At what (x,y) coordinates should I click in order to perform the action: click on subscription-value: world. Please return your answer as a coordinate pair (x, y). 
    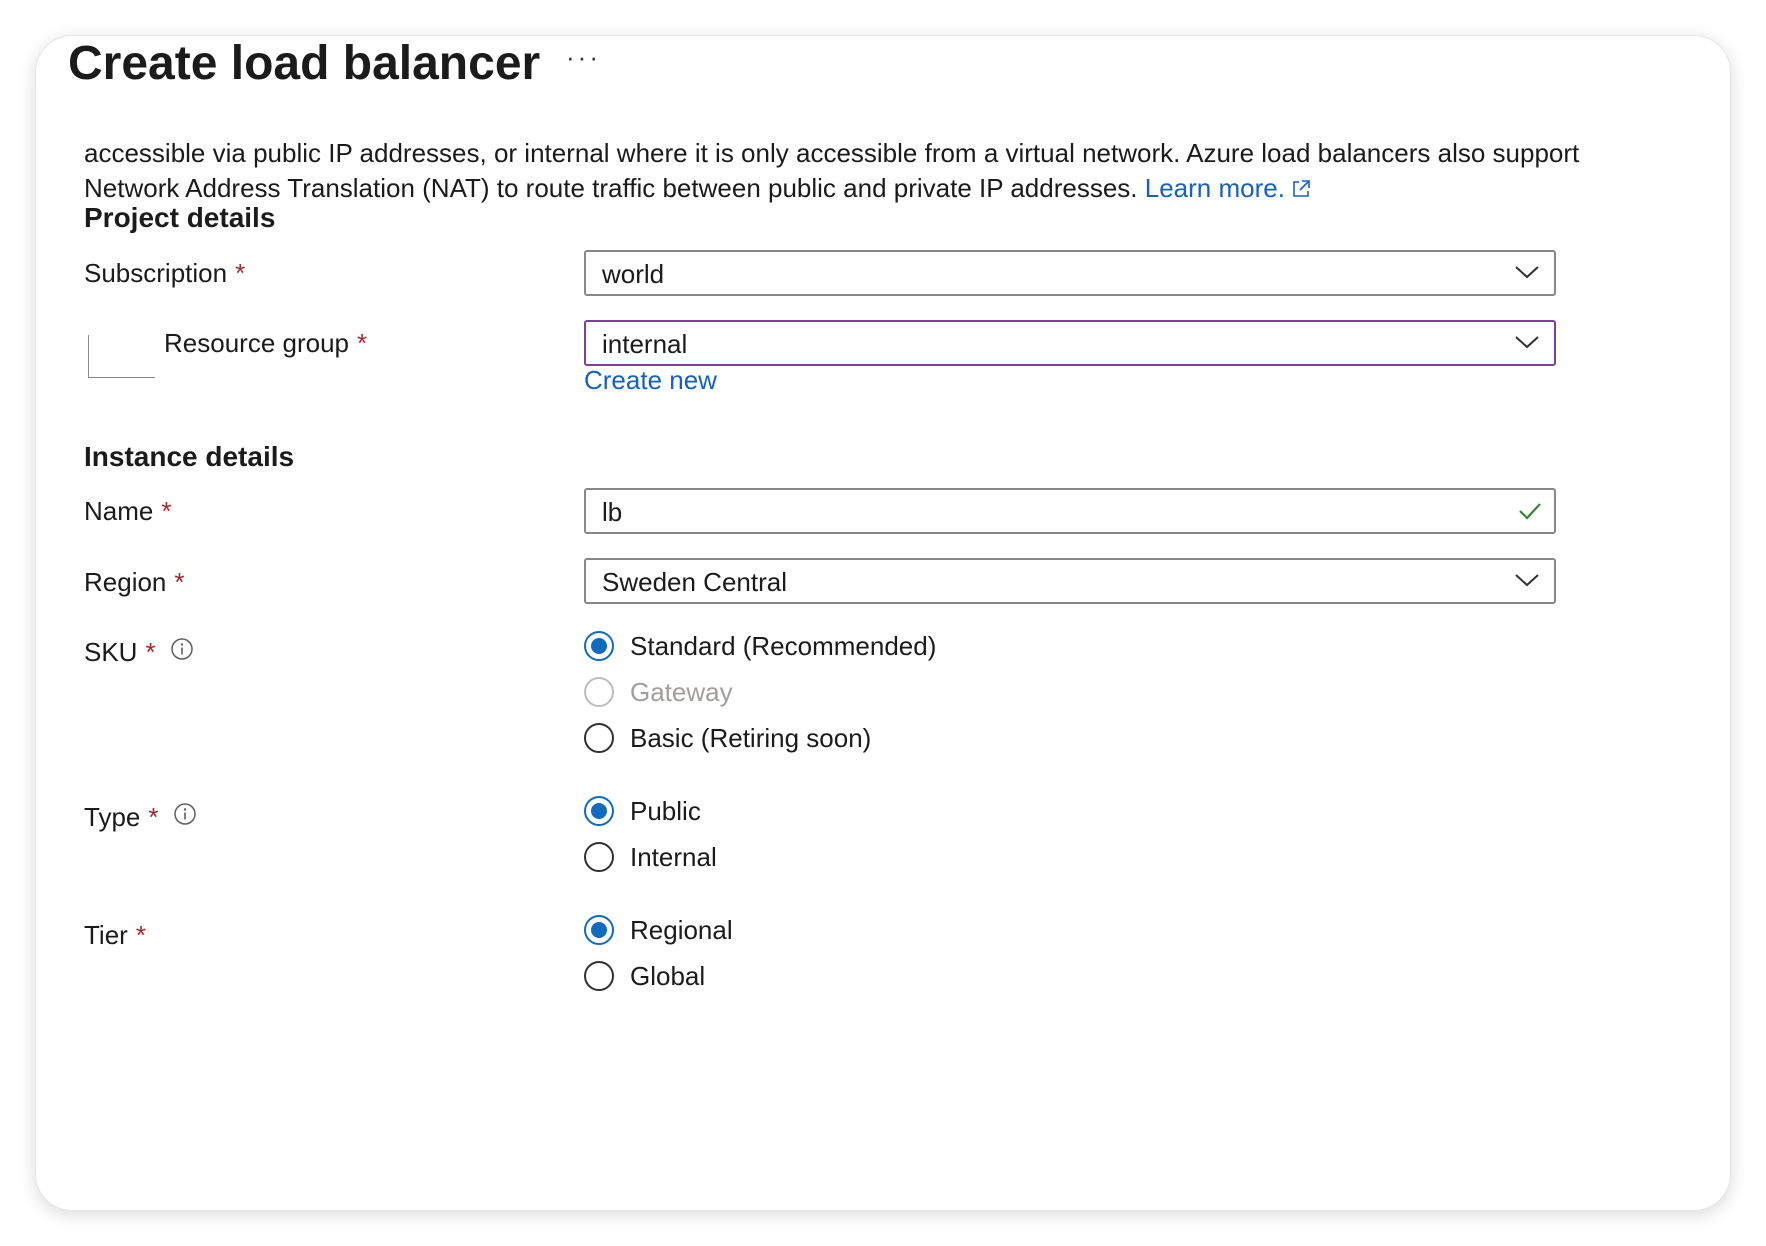
    Looking at the image, I should click on (633, 274).